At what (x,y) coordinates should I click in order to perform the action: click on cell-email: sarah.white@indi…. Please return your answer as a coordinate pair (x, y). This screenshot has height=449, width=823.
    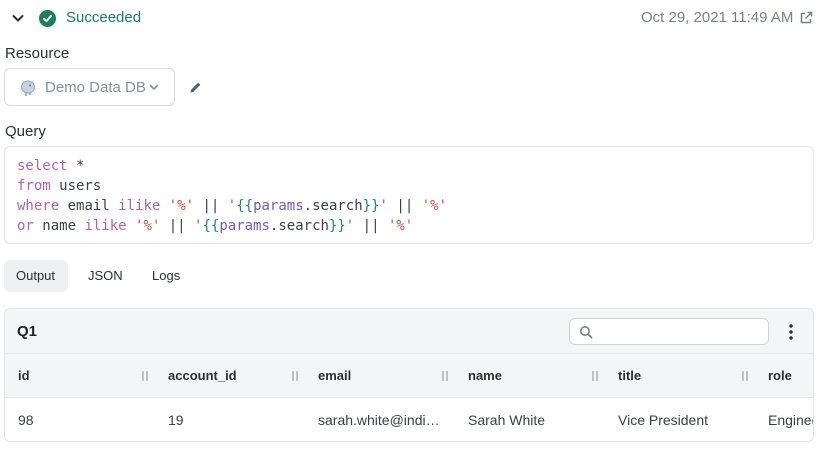
    Looking at the image, I should click on (380, 419).